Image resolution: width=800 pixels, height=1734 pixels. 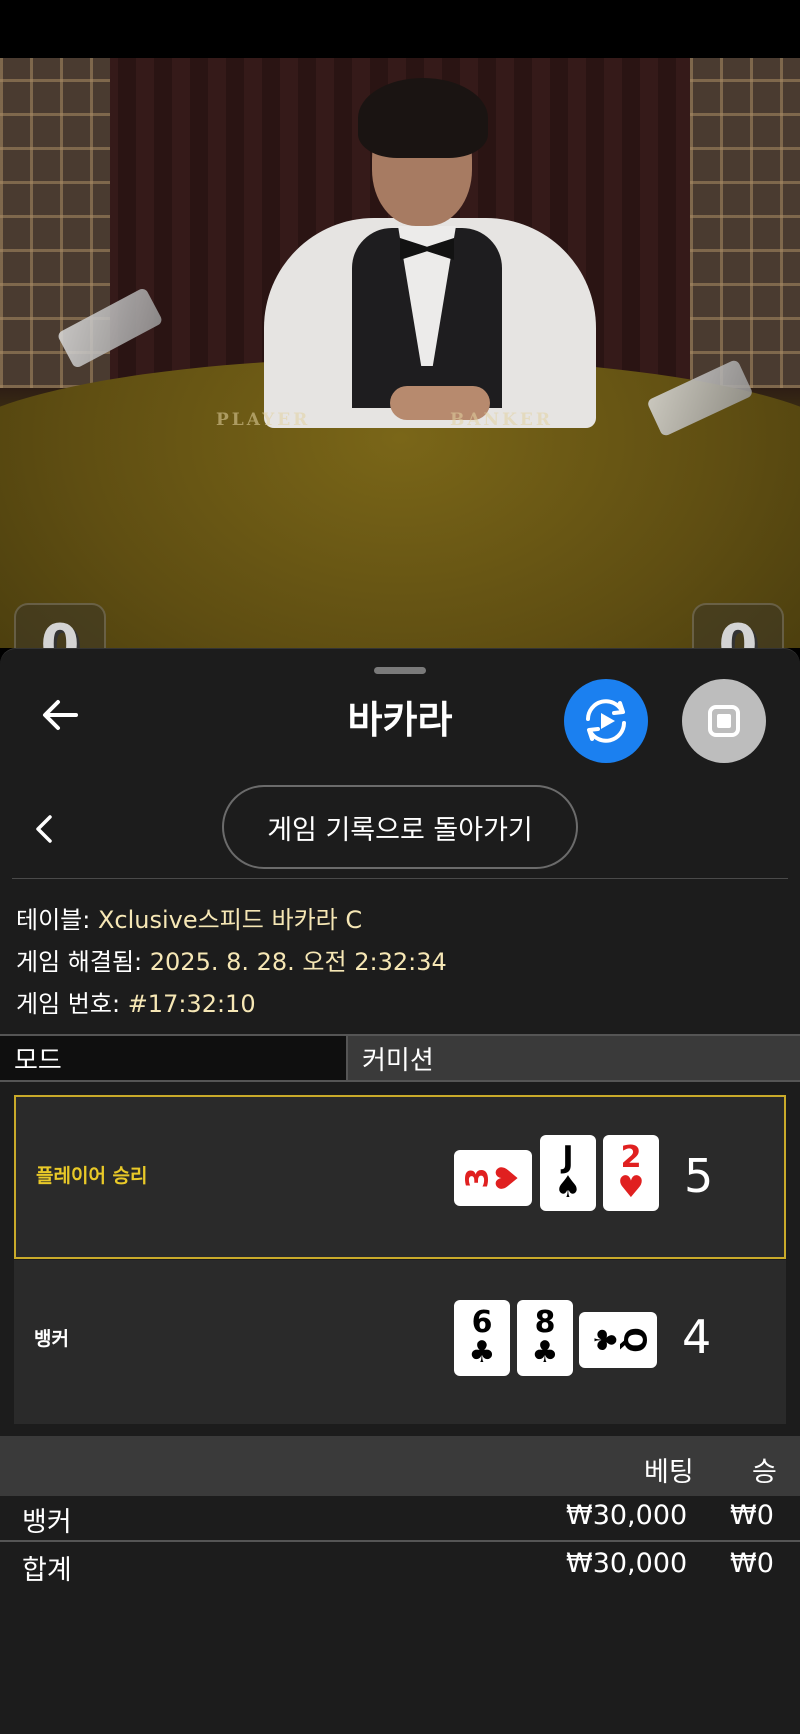 I want to click on total-row: 합계 ₩30,000 ₩0, so click(x=400, y=1566).